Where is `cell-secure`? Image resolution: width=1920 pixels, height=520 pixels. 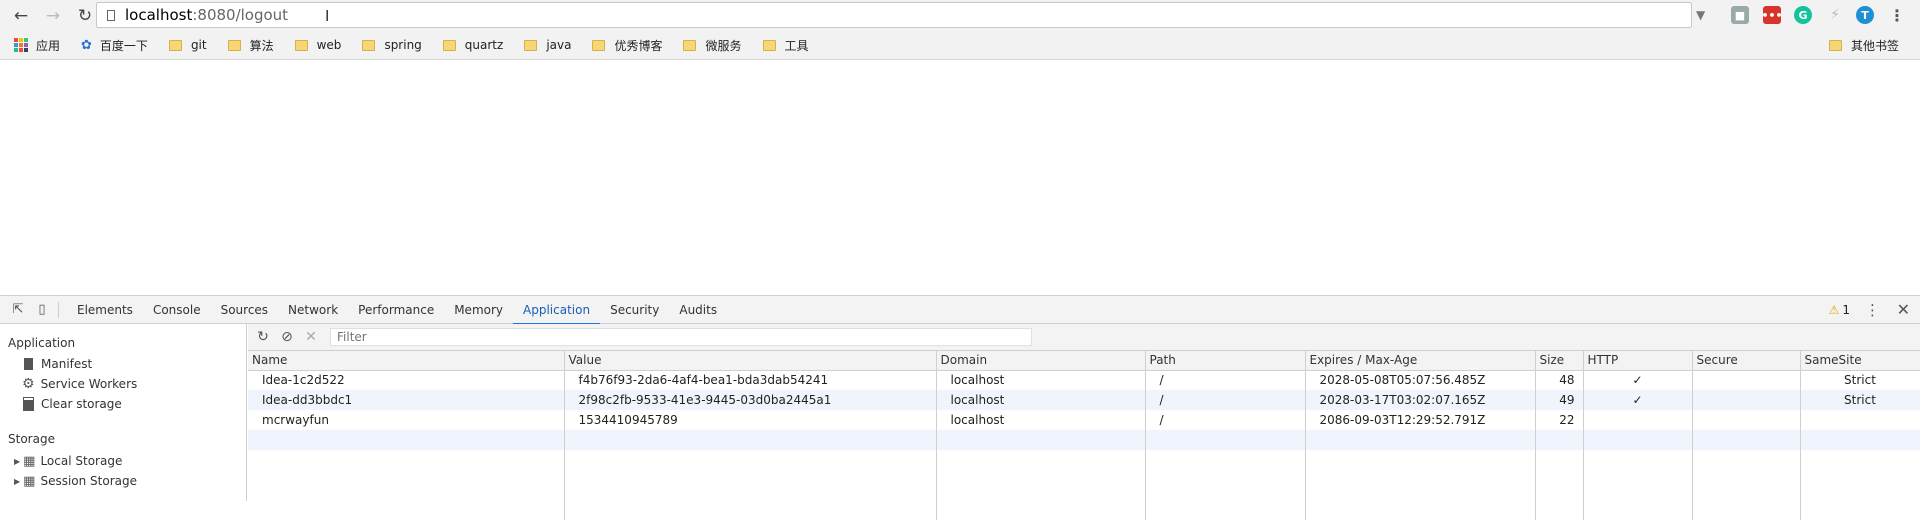
cell-secure is located at coordinates (1746, 420).